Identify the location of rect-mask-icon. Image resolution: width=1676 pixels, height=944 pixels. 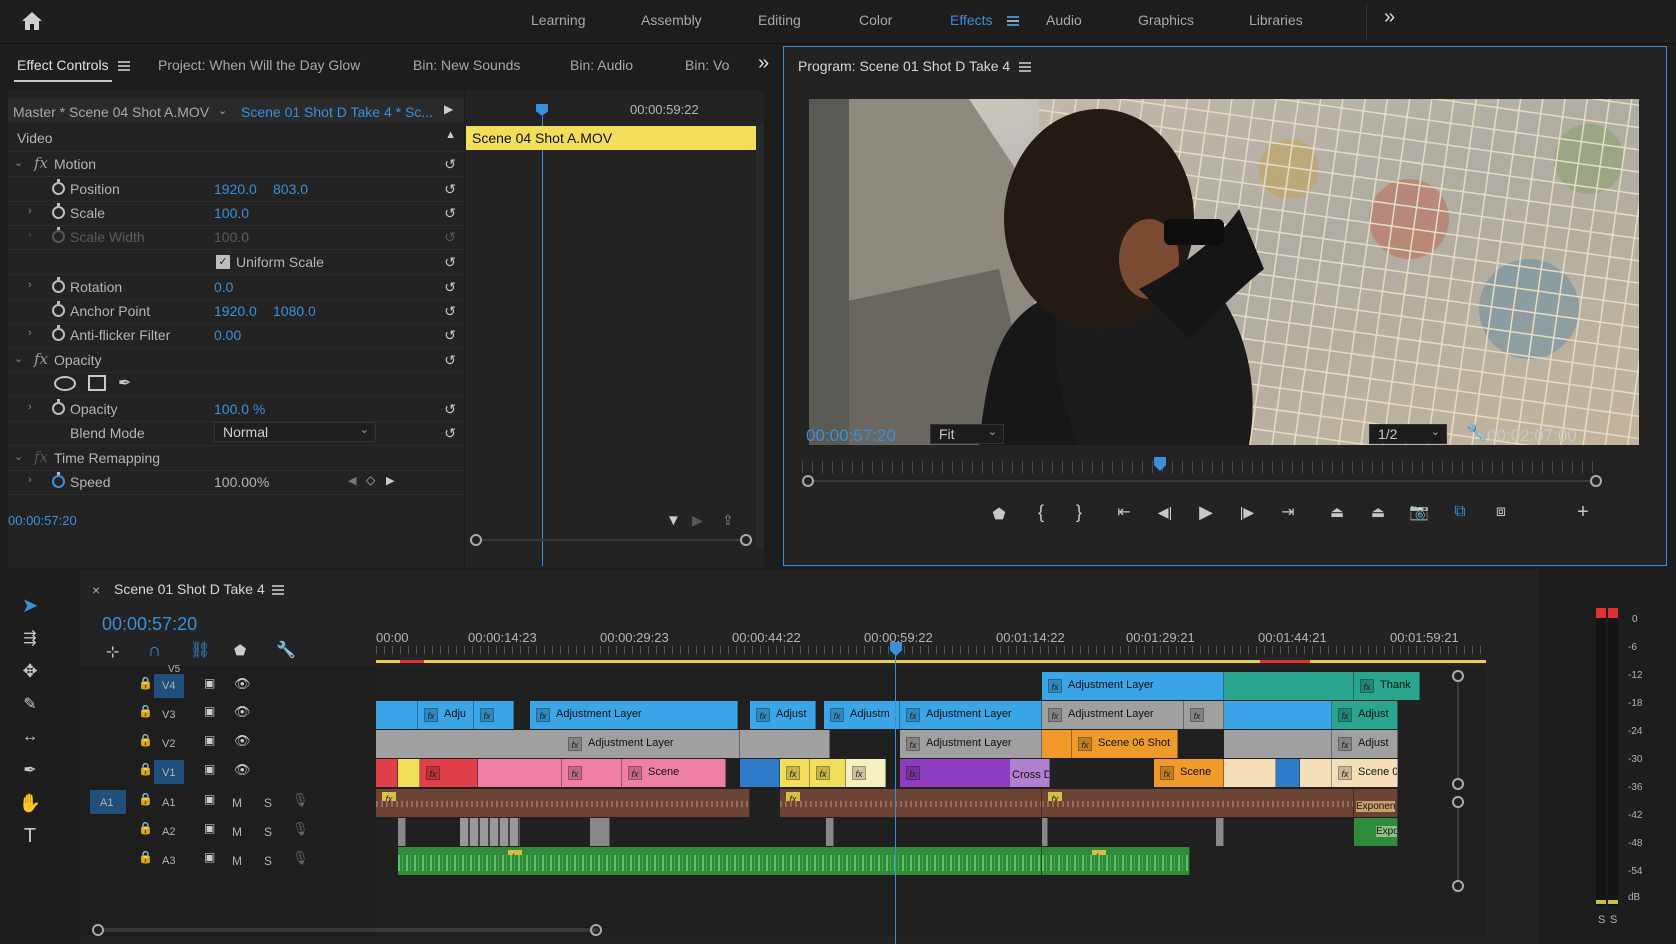
(97, 383).